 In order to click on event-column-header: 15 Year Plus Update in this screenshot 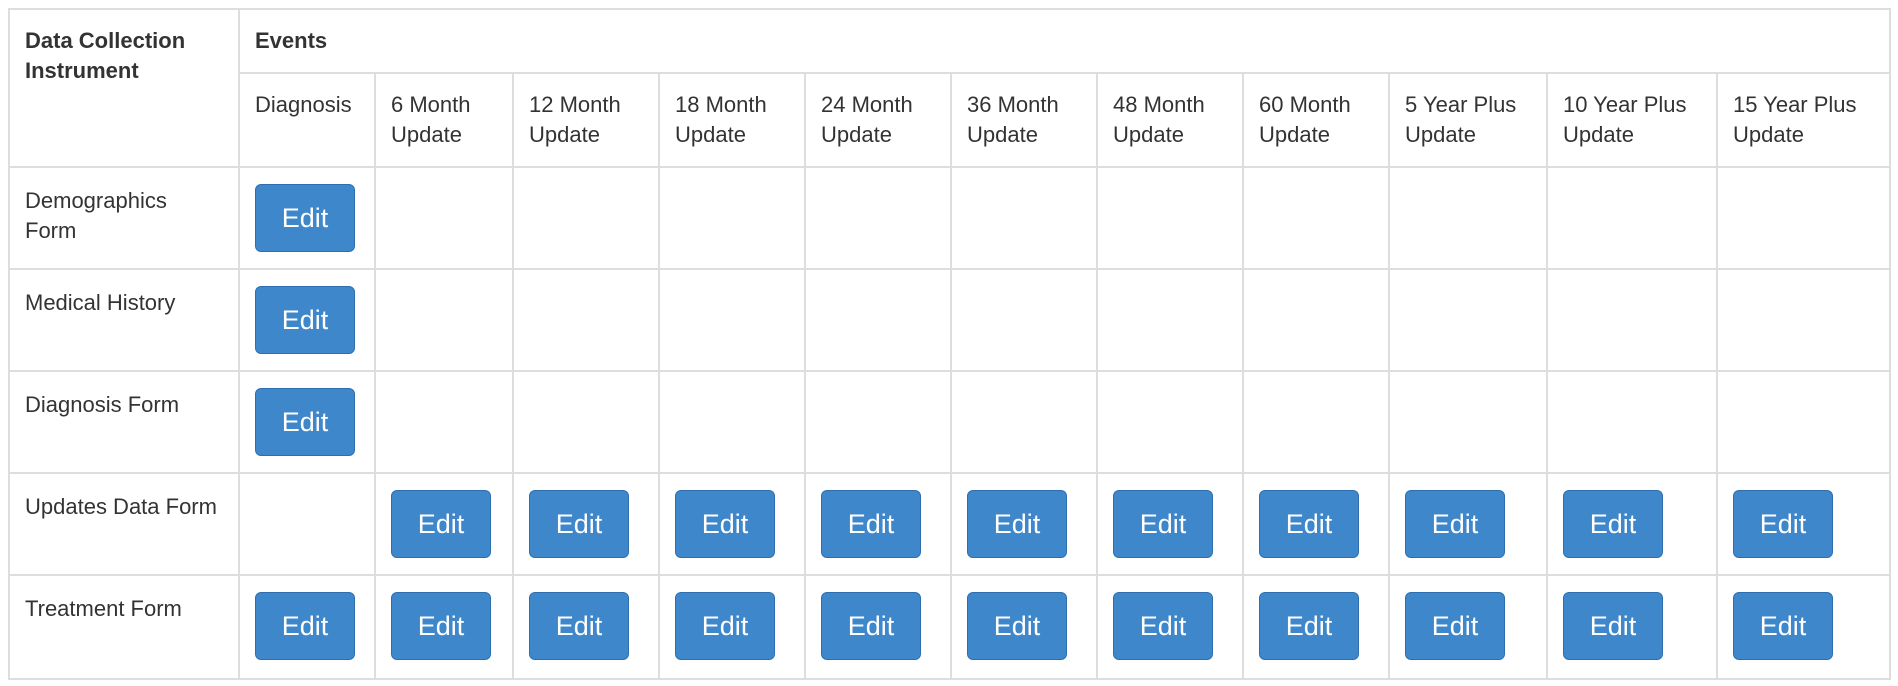, I will do `click(1803, 120)`.